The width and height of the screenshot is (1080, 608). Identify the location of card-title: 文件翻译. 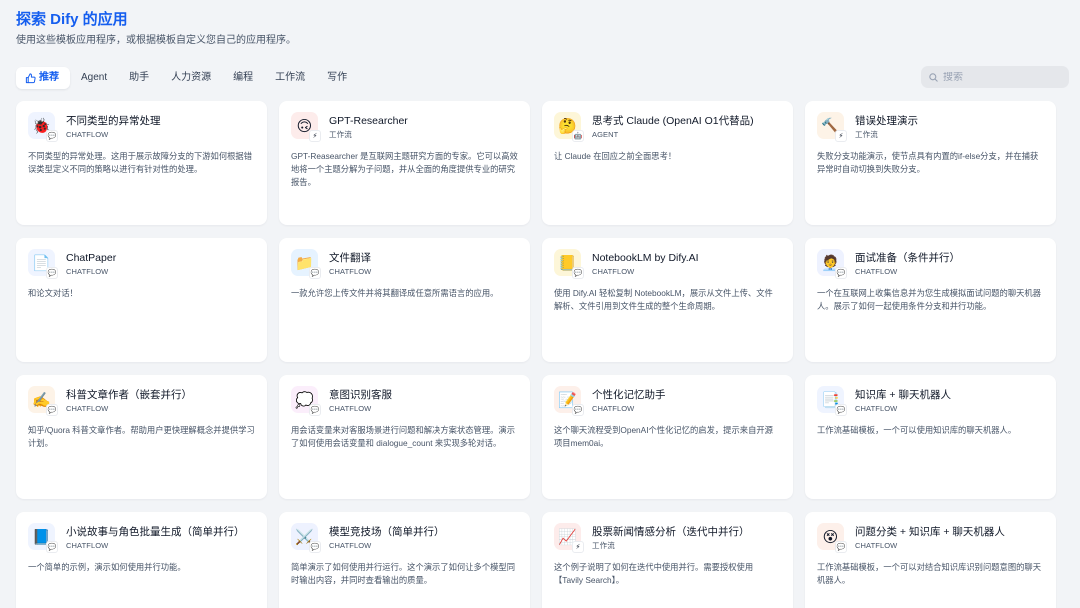
(350, 258).